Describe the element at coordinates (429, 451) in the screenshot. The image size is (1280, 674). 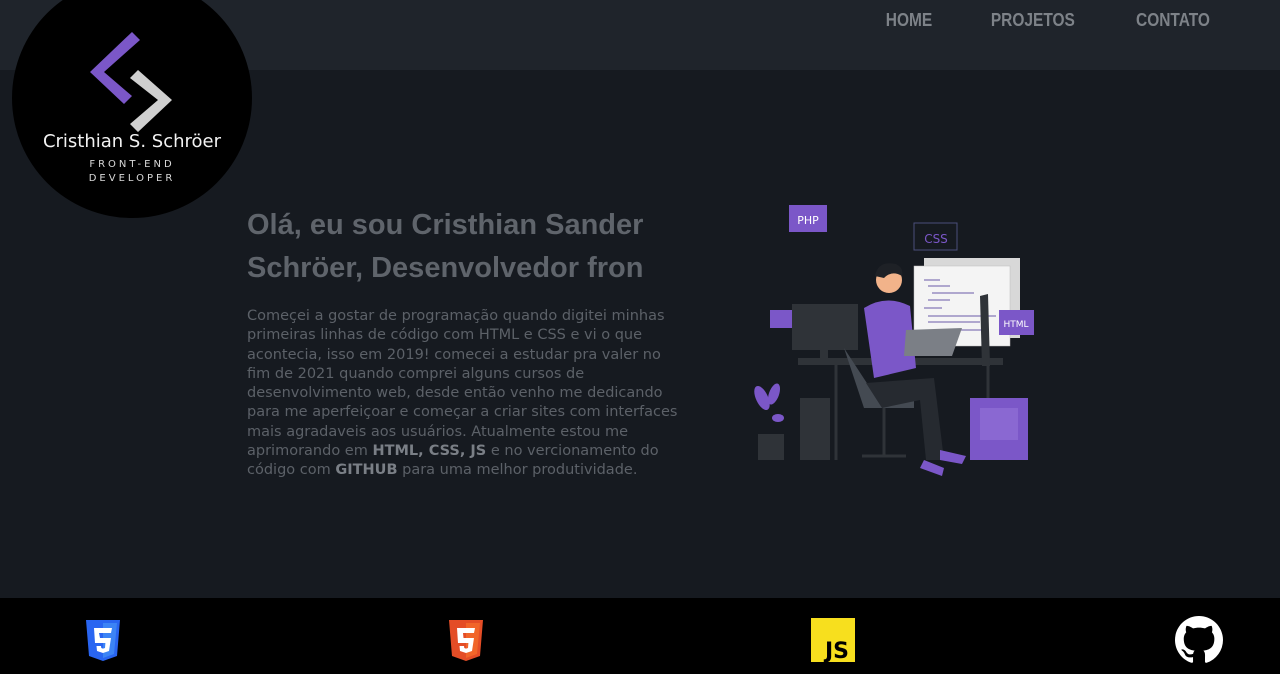
I see `about-highlight-tech: HTML, CSS, JS` at that location.